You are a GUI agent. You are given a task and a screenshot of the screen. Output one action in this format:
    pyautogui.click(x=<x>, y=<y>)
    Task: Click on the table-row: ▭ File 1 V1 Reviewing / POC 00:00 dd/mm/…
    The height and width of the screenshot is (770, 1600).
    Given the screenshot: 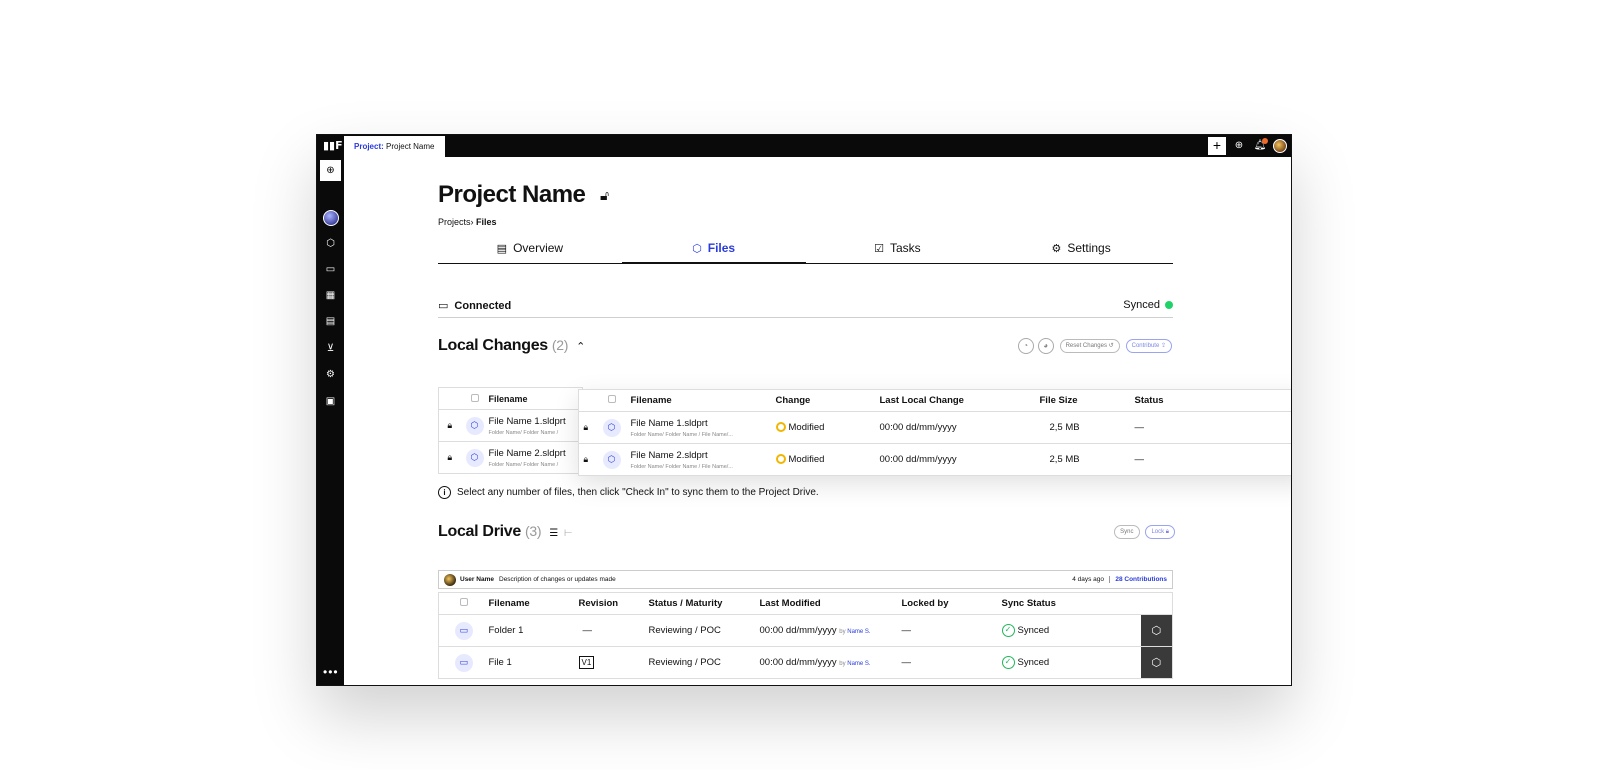 What is the action you would take?
    pyautogui.click(x=805, y=662)
    